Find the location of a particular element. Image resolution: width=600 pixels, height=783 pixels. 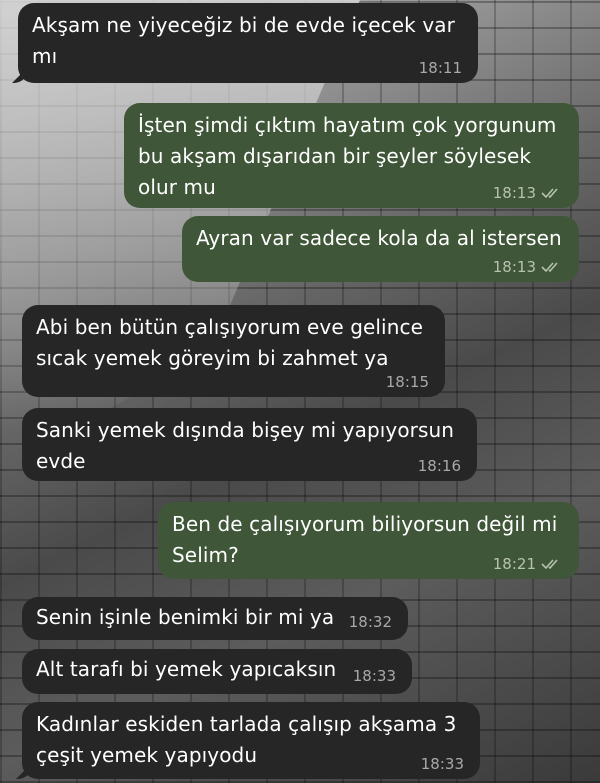

message-meta: 18:21 is located at coordinates (528, 564).